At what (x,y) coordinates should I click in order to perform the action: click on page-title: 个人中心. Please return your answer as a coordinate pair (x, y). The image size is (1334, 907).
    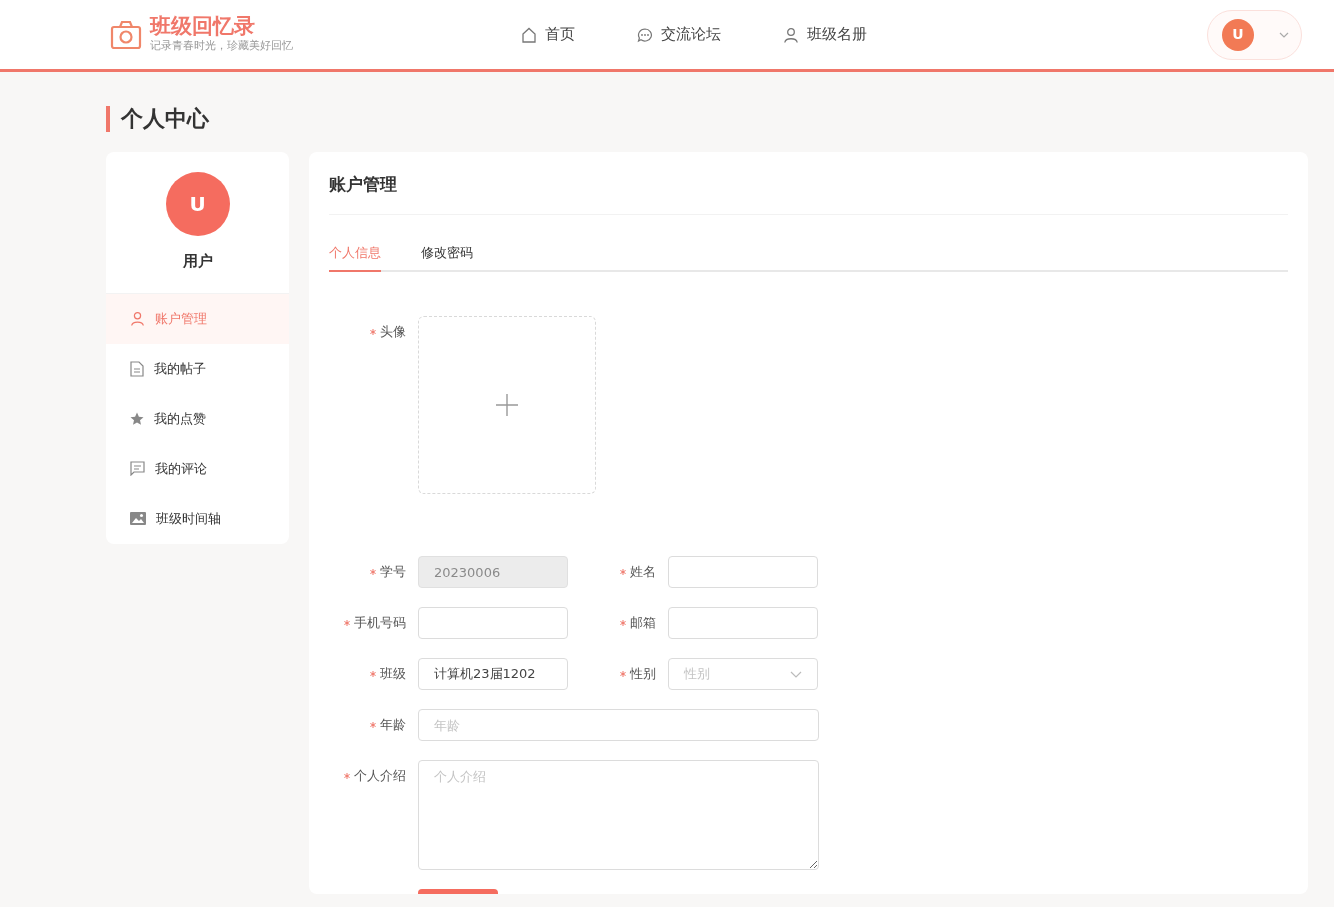
    Looking at the image, I should click on (707, 119).